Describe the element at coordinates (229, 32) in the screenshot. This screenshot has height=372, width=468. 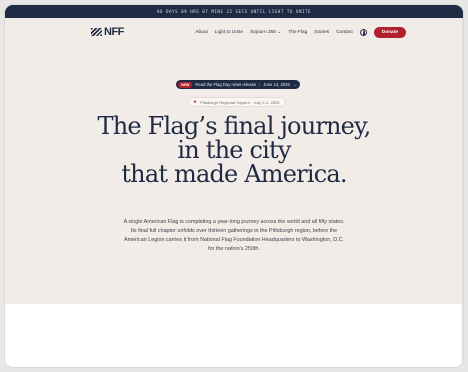
I see `nav-item-light-to-unite: Light to Unite` at that location.